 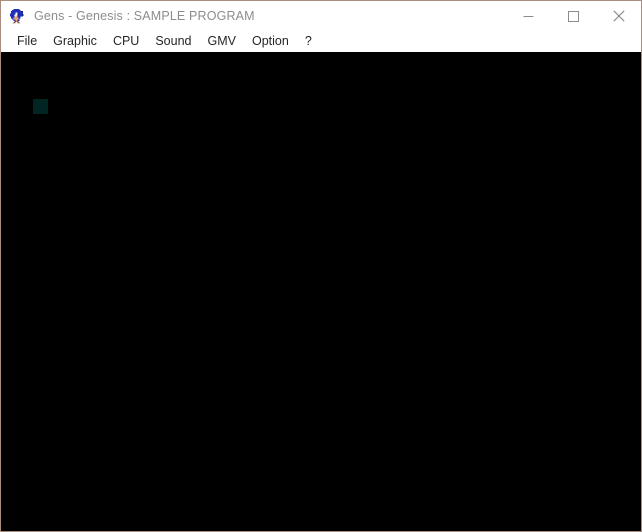 What do you see at coordinates (308, 41) in the screenshot?
I see `menu-item-help: ?` at bounding box center [308, 41].